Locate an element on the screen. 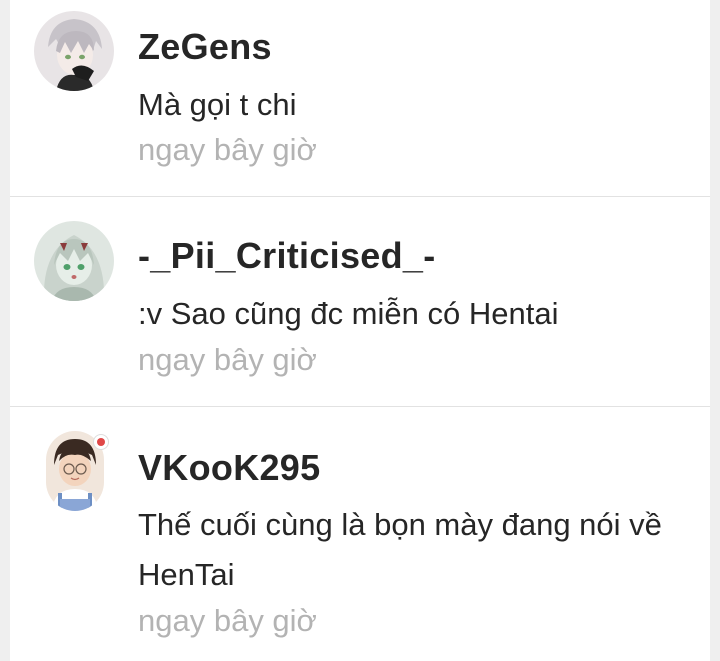 The image size is (720, 661). anime-character-avatar-icon is located at coordinates (74, 51).